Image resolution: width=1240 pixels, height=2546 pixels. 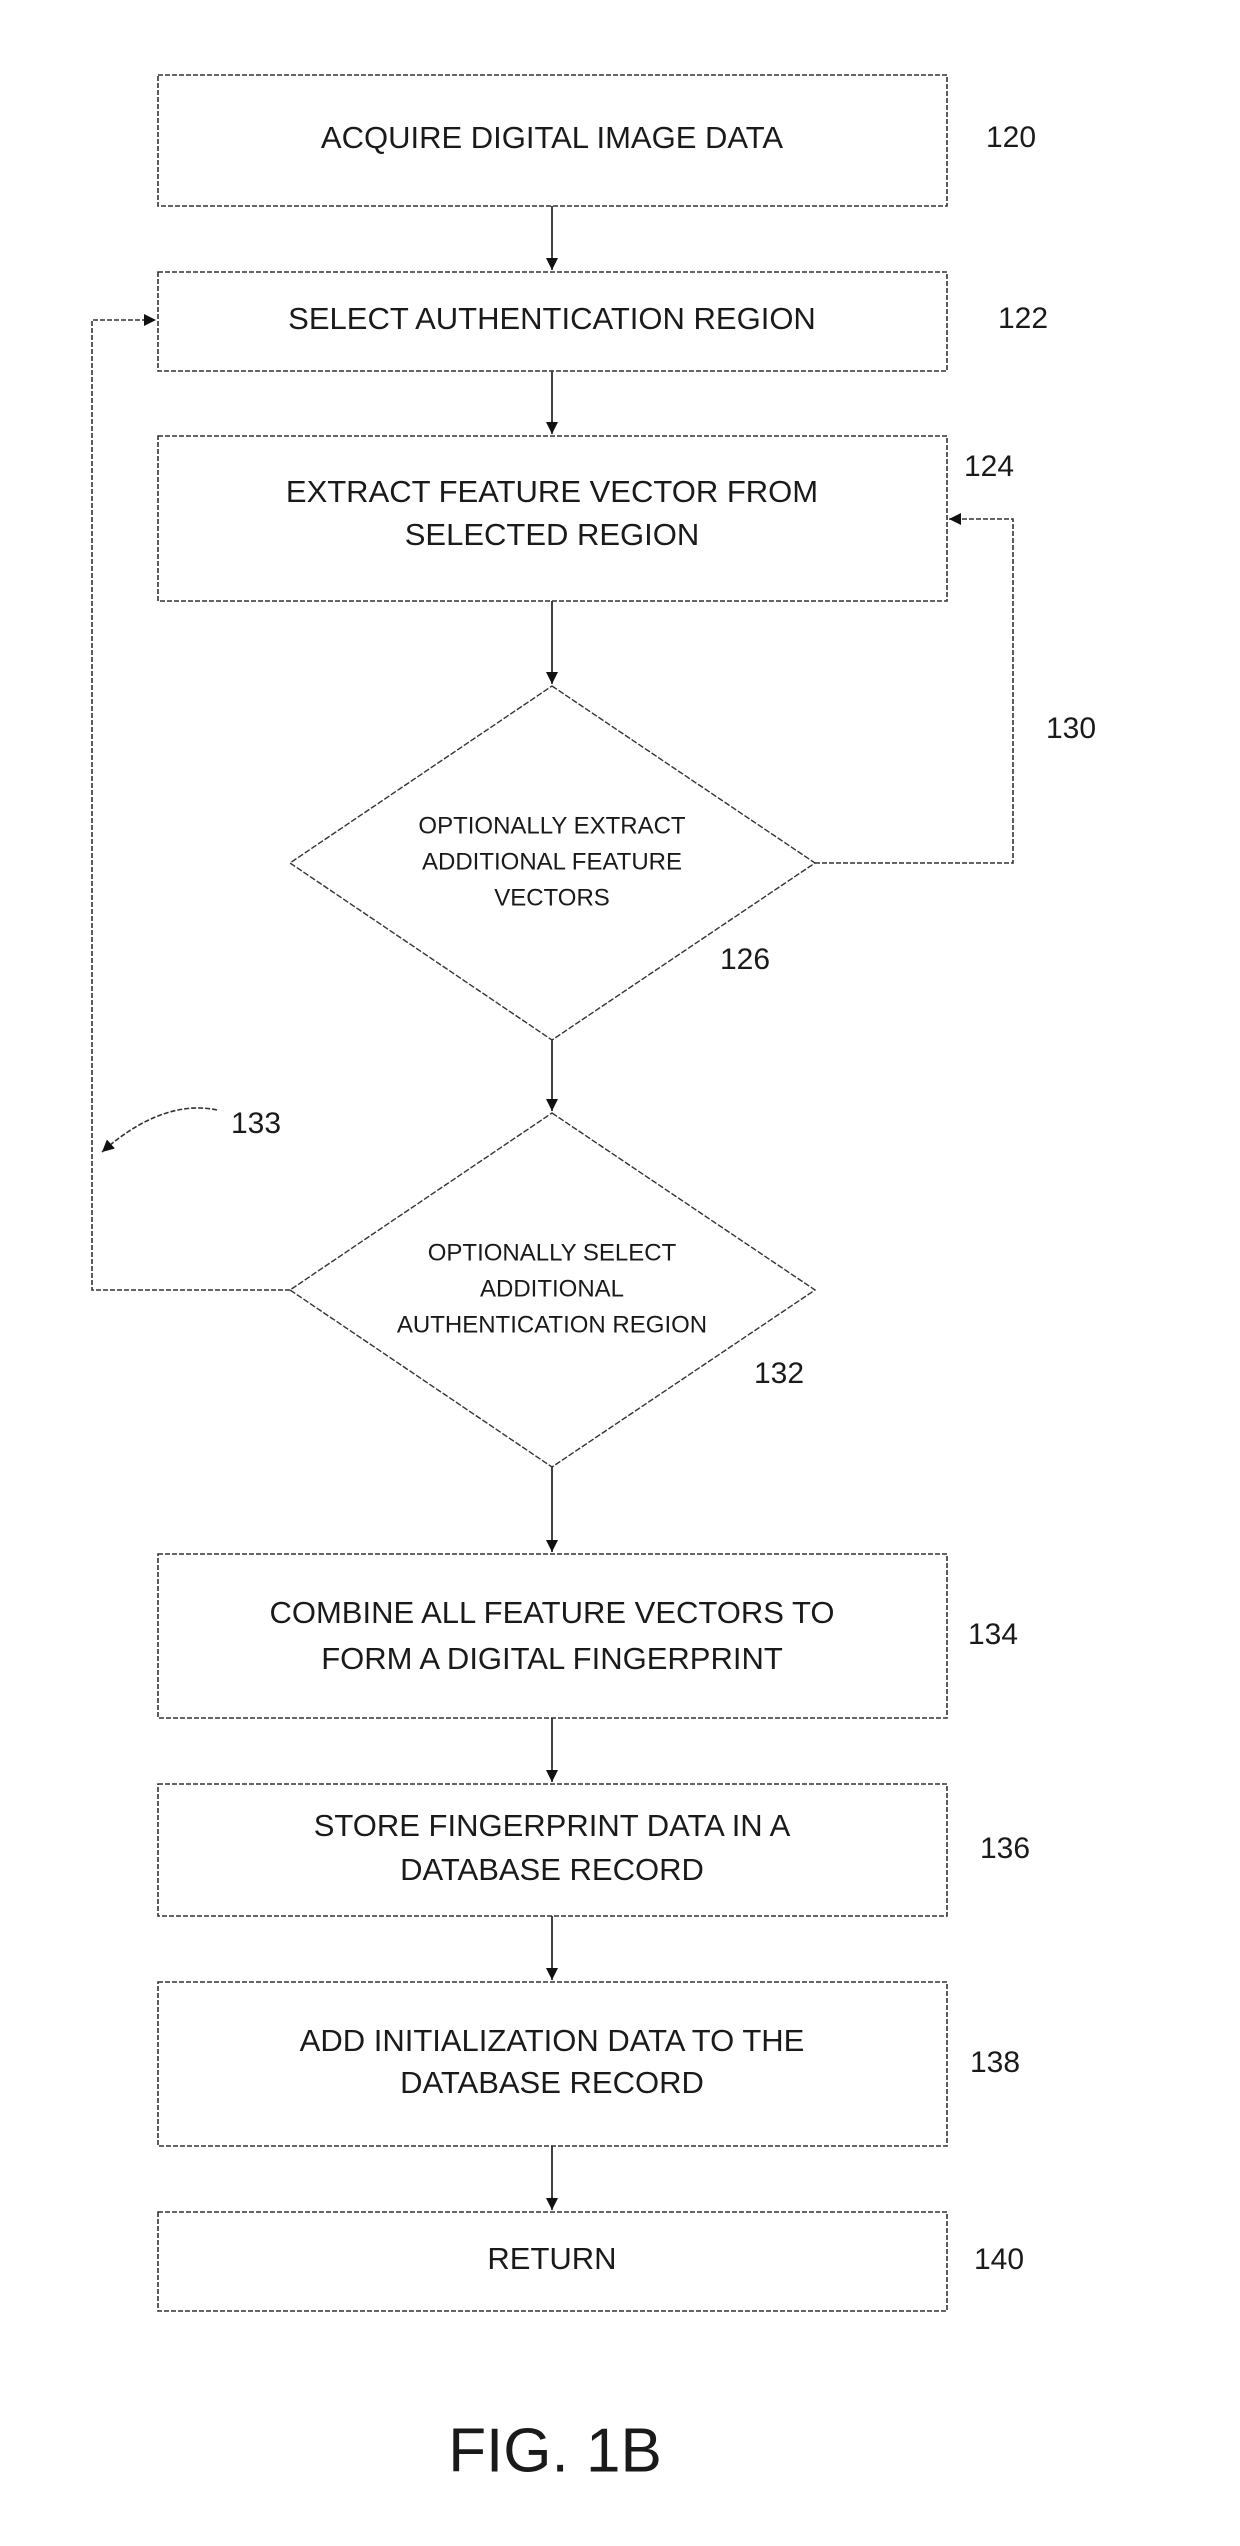 I want to click on ref-133: 133, so click(x=256, y=1123).